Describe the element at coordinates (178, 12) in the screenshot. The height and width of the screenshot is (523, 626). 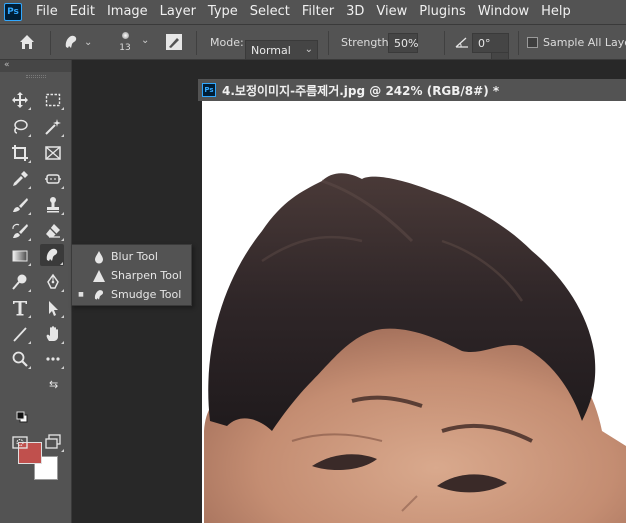
I see `menu-layer: Layer` at that location.